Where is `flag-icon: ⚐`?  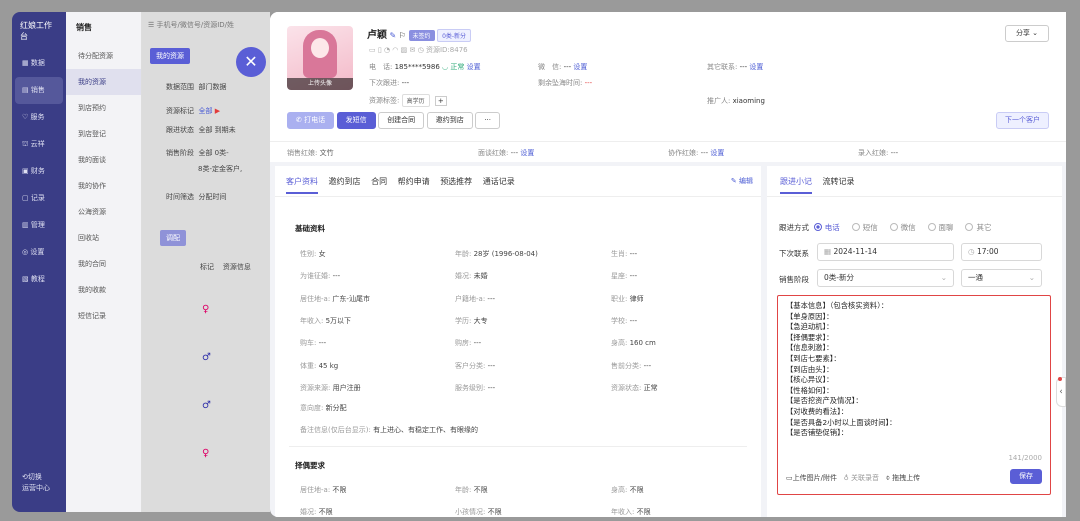 flag-icon: ⚐ is located at coordinates (402, 35).